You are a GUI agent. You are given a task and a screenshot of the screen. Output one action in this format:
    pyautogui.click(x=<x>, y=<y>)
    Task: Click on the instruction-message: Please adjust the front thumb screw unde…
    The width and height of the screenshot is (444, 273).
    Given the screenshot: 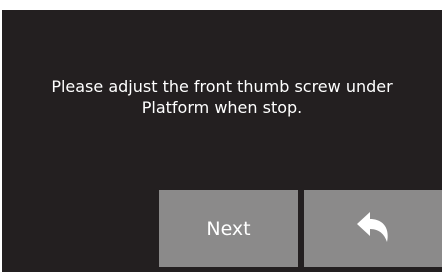 What is the action you would take?
    pyautogui.click(x=222, y=97)
    